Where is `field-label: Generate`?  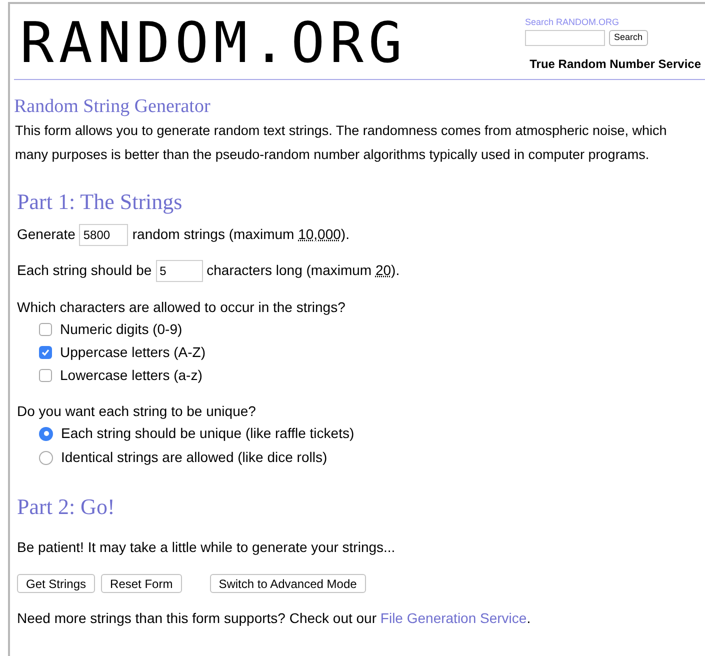
field-label: Generate is located at coordinates (46, 234).